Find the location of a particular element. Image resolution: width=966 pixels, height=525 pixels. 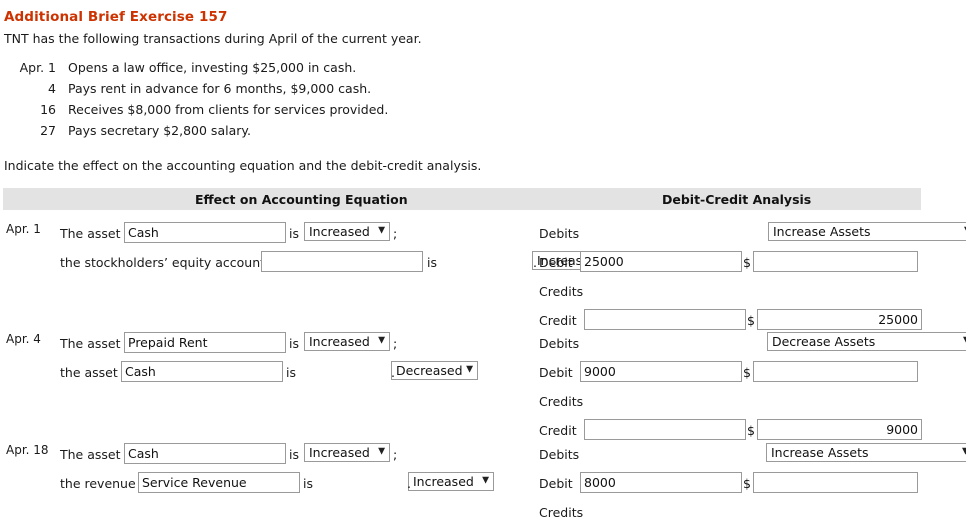

account-name-input-2b is located at coordinates (202, 371).